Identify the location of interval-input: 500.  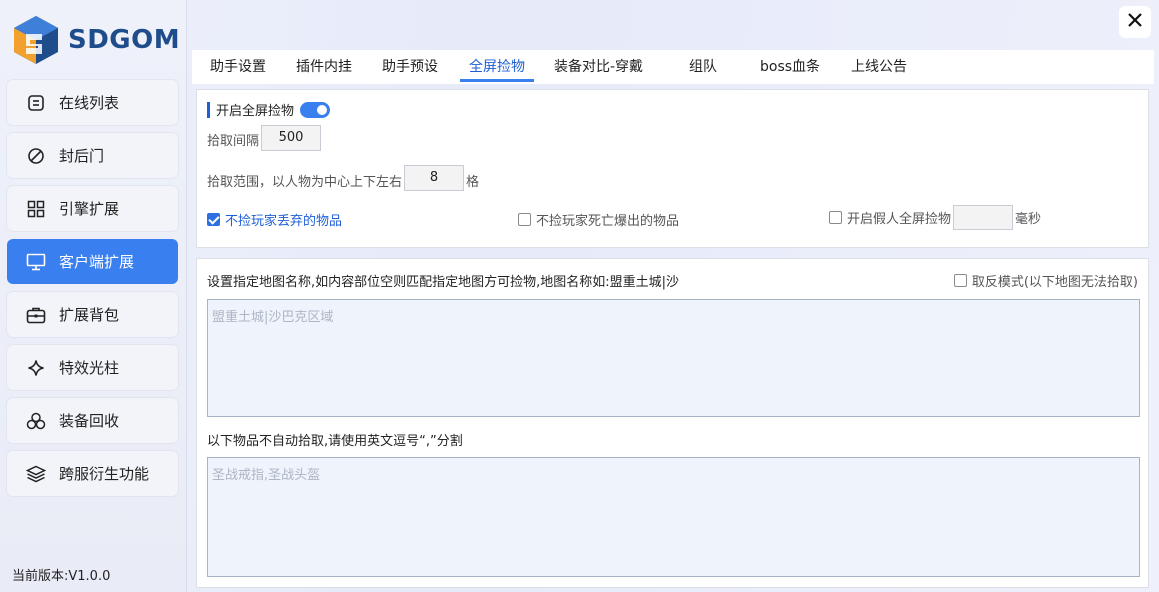
(291, 138).